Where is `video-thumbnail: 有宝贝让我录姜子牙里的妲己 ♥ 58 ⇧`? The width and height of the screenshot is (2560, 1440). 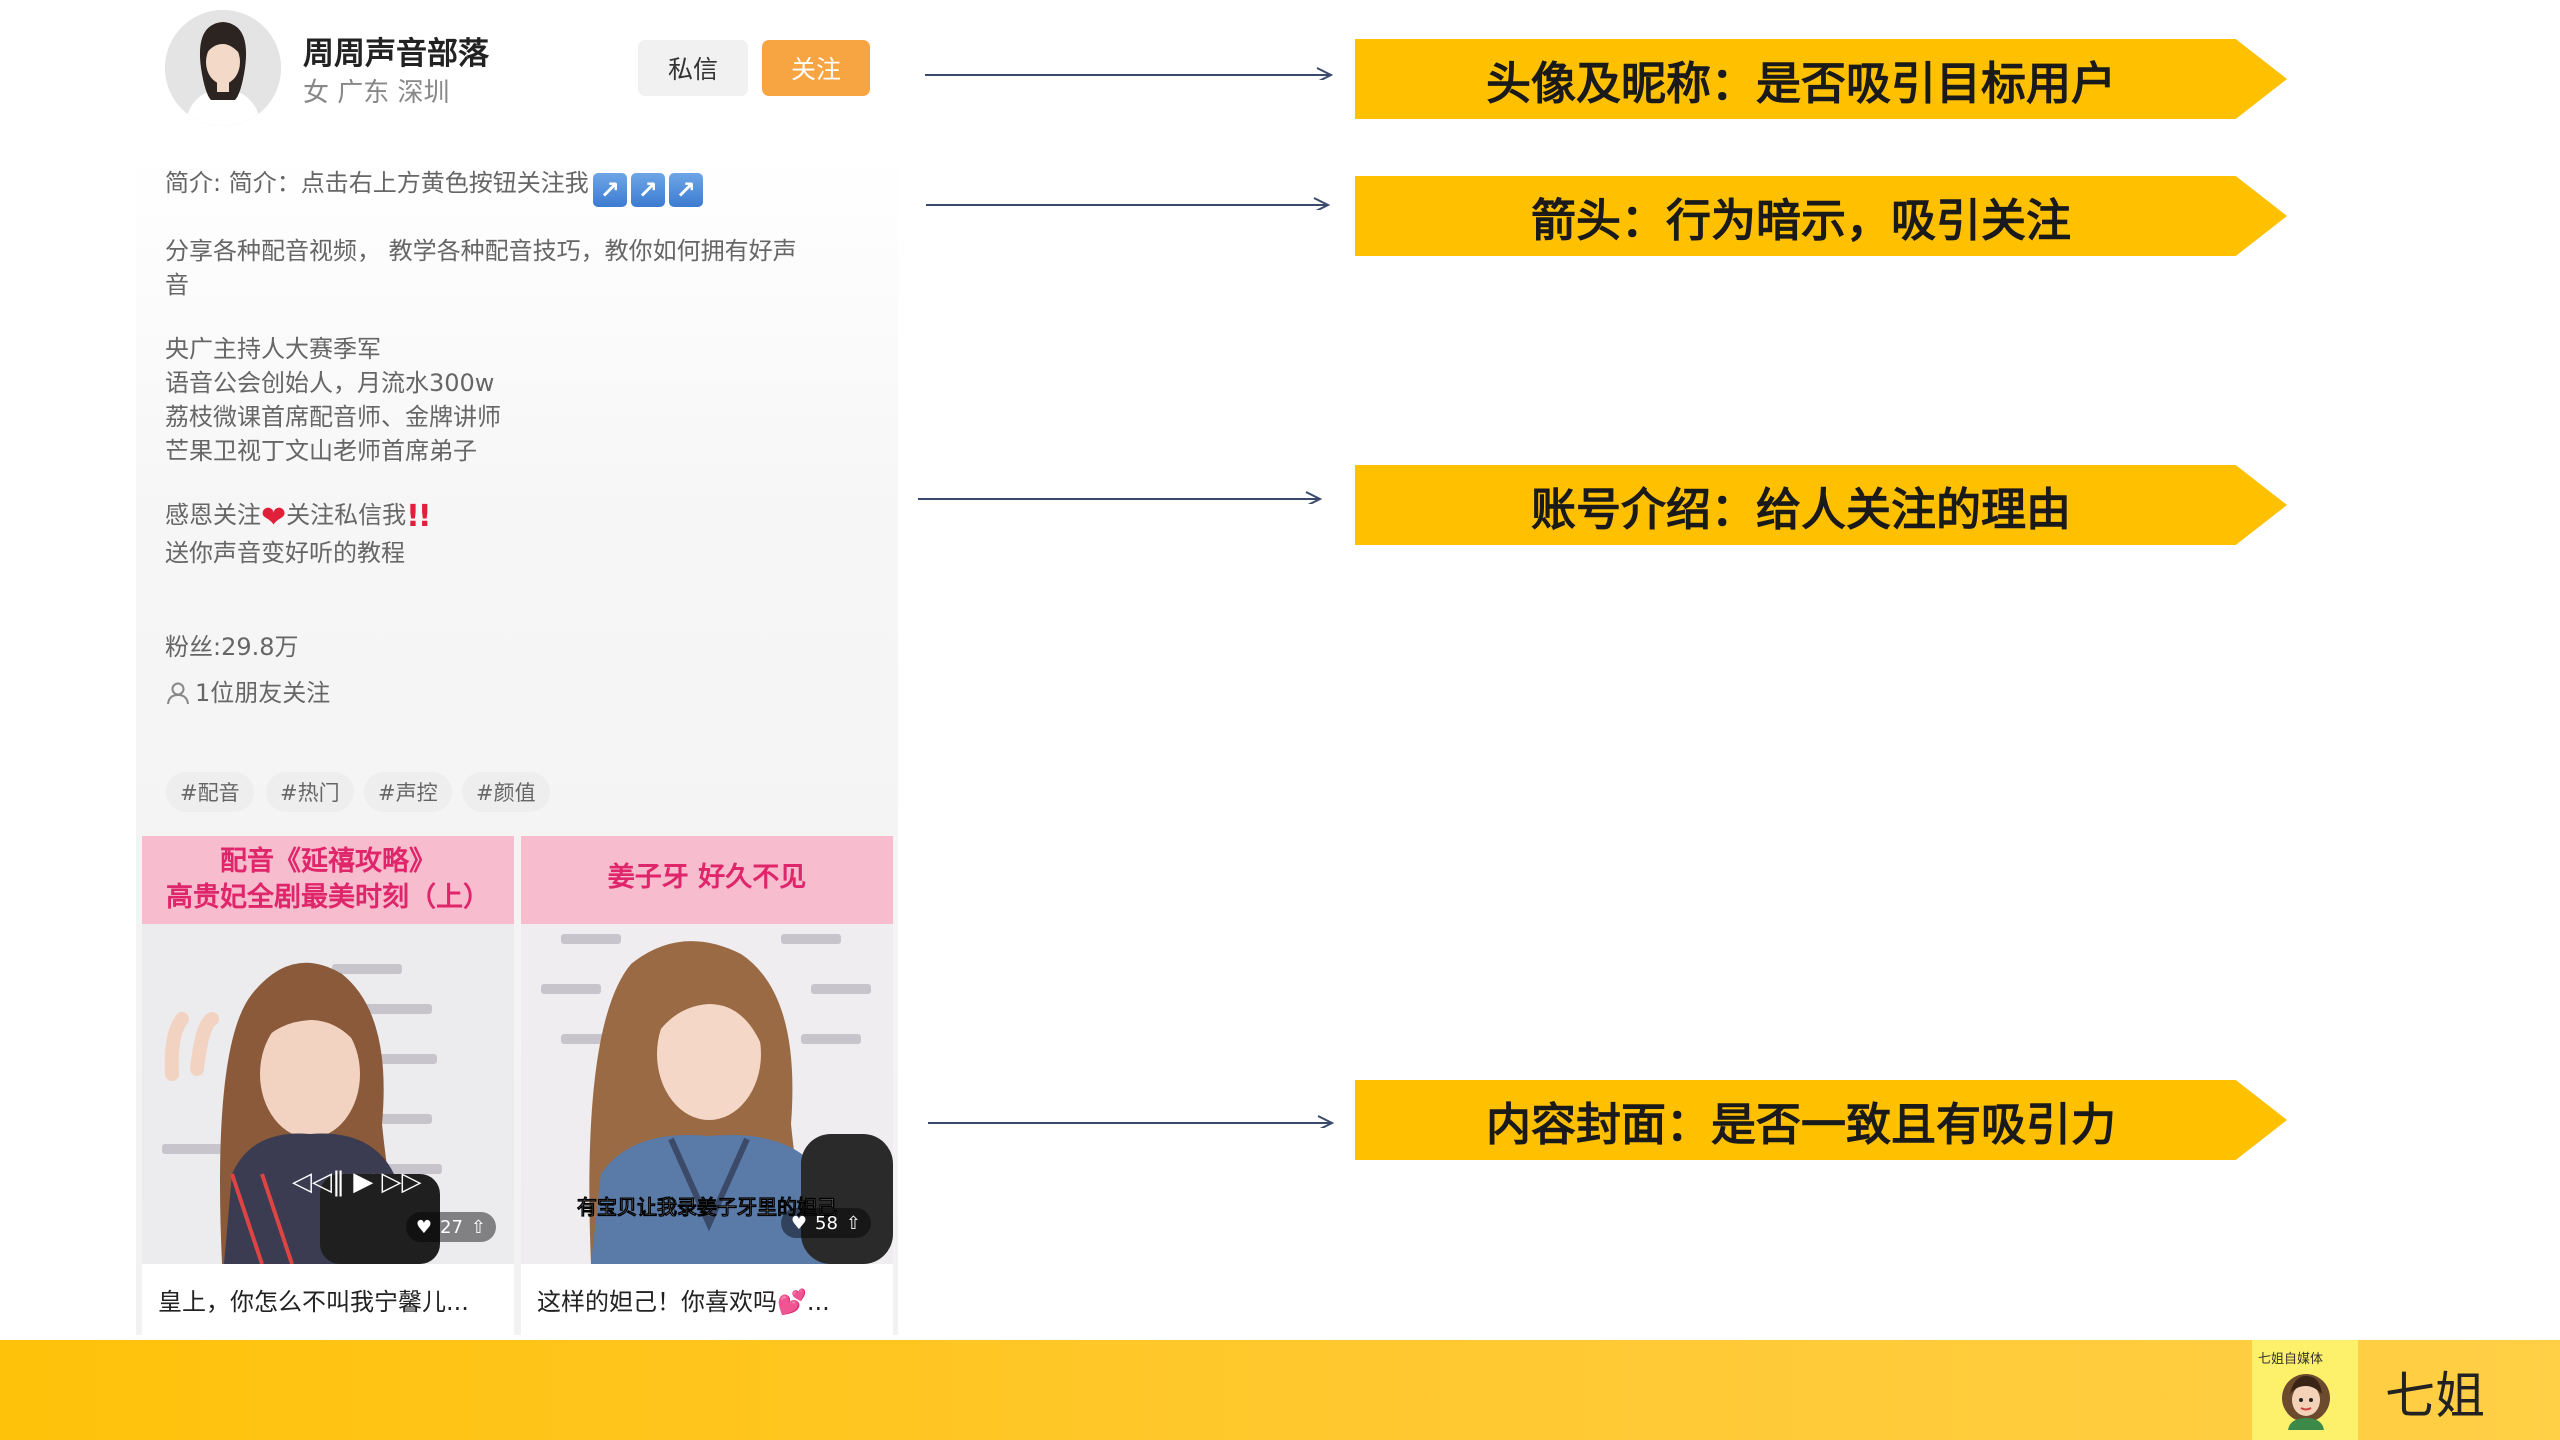
video-thumbnail: 有宝贝让我录姜子牙里的妲己 ♥ 58 ⇧ is located at coordinates (707, 1094).